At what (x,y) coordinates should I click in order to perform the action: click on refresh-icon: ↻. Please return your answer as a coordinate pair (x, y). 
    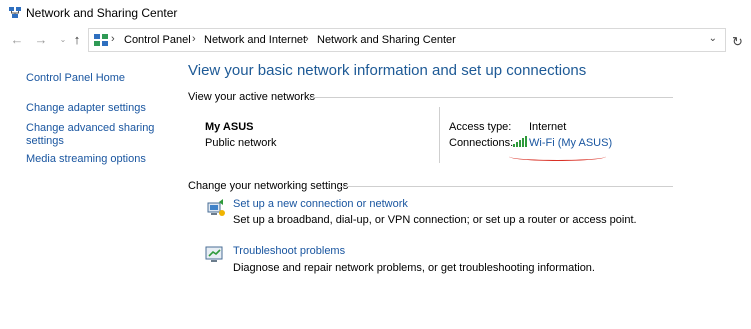
    Looking at the image, I should click on (737, 42).